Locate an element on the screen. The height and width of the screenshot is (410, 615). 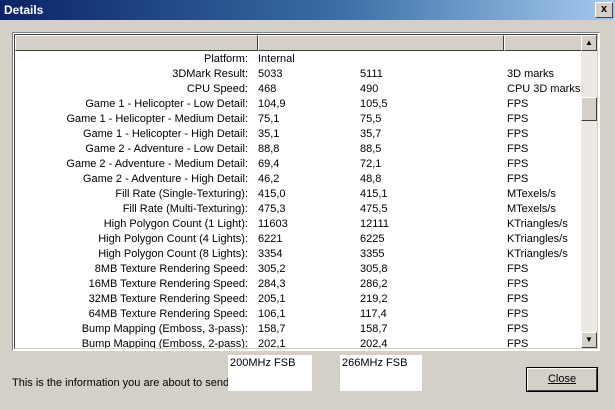
row-label: Fill Rate (Single-Texturing): is located at coordinates (181, 194).